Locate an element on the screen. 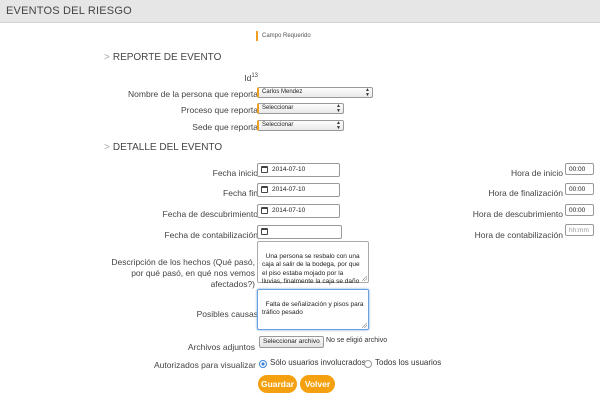  section-reporte: > REPORTE DE EVENTO is located at coordinates (162, 57).